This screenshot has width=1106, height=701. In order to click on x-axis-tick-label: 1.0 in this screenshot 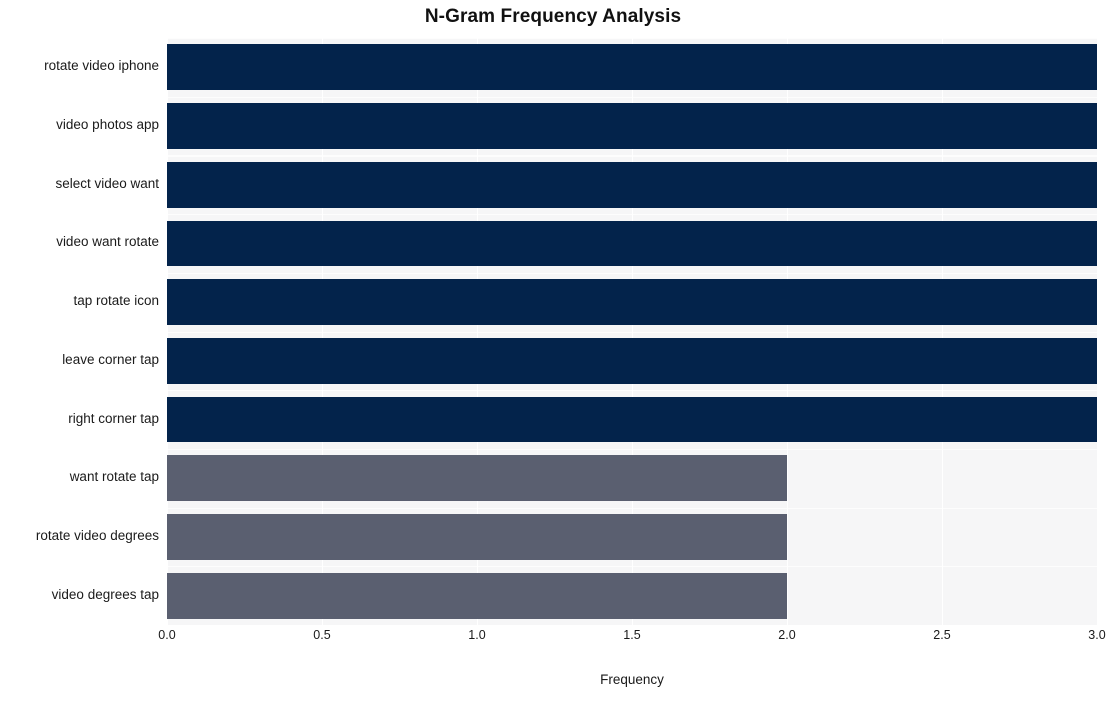, I will do `click(477, 635)`.